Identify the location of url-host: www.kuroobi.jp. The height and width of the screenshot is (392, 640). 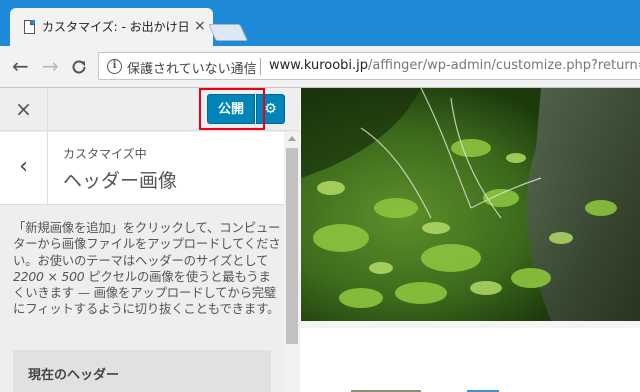
(319, 65).